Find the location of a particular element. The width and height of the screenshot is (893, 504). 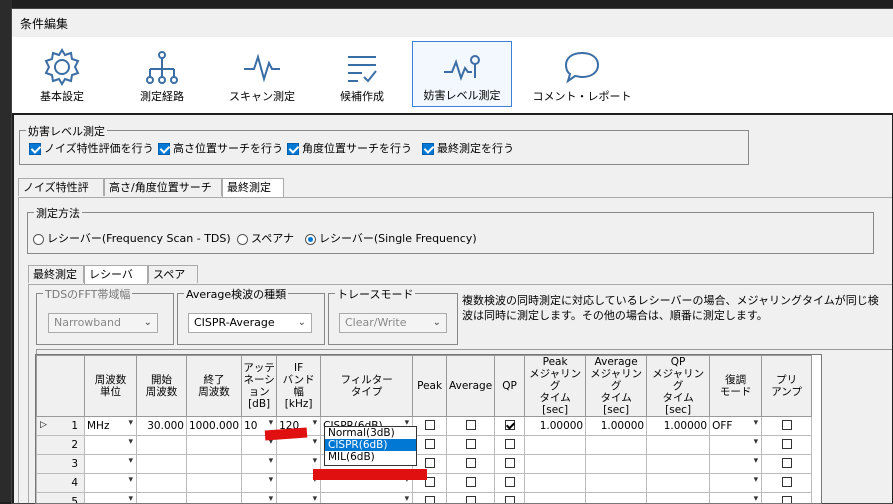

ribbon-button-interference-measurement: 妨害レベル測定 is located at coordinates (462, 74).